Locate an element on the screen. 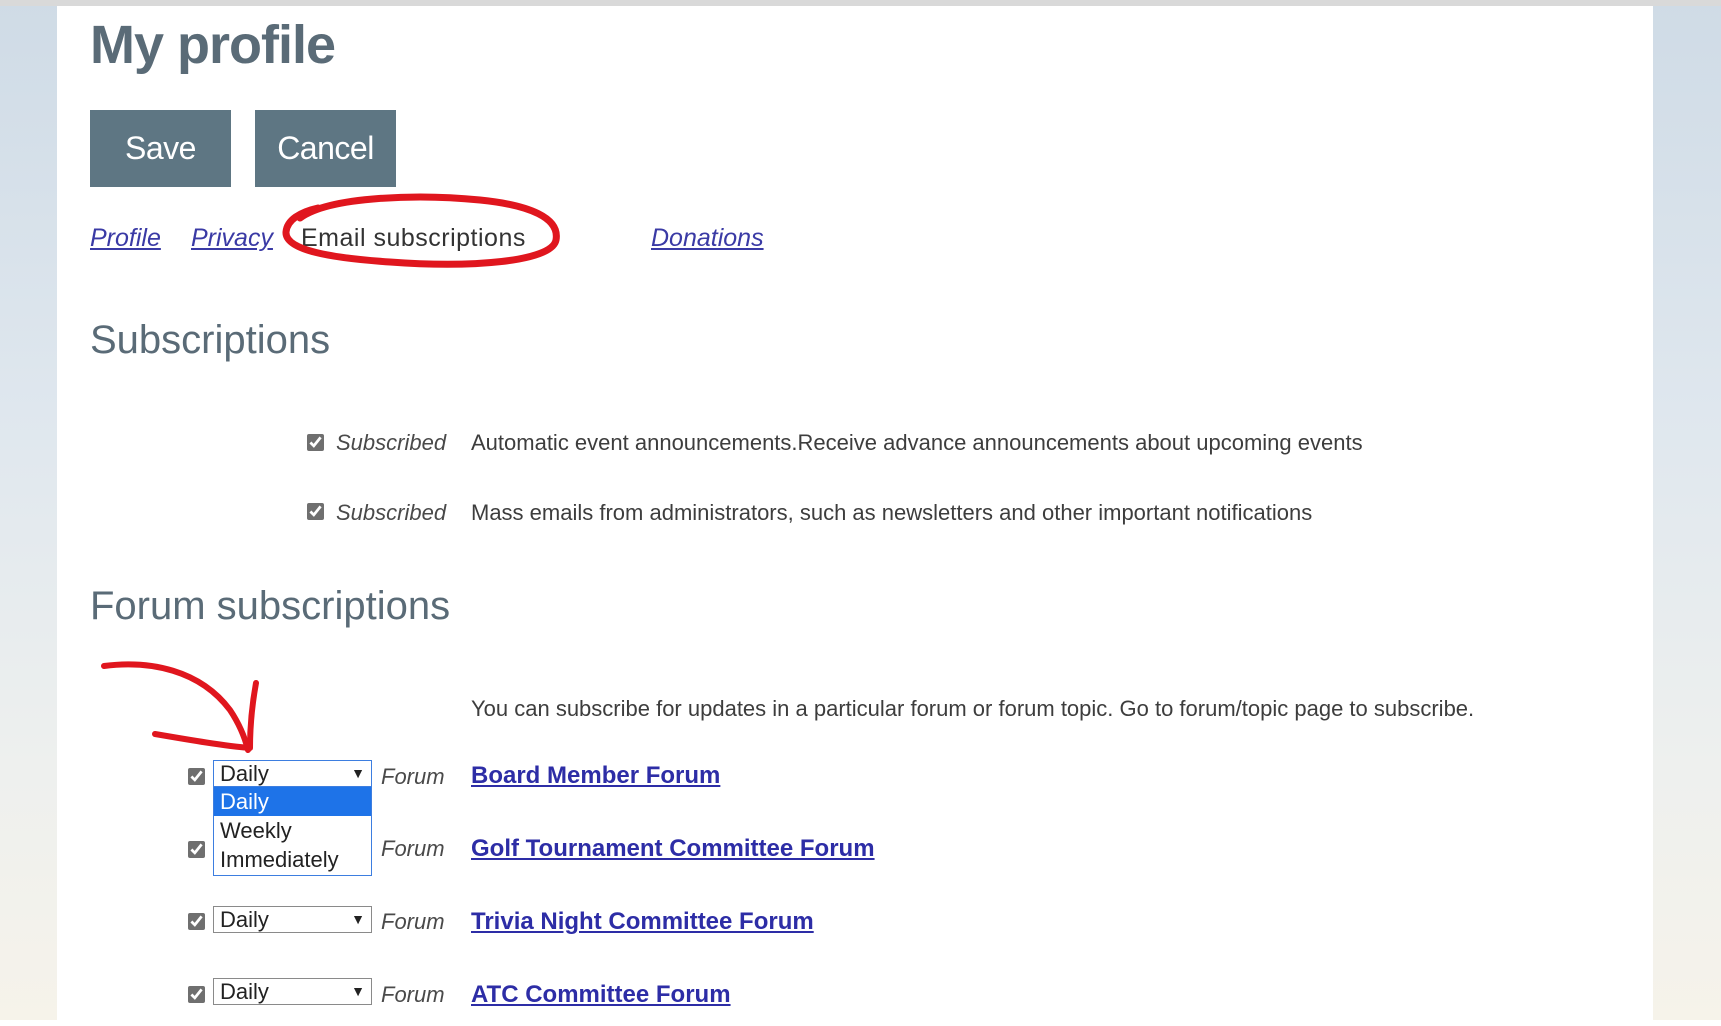 The width and height of the screenshot is (1721, 1026). forum-checkbox-atc is located at coordinates (196, 994).